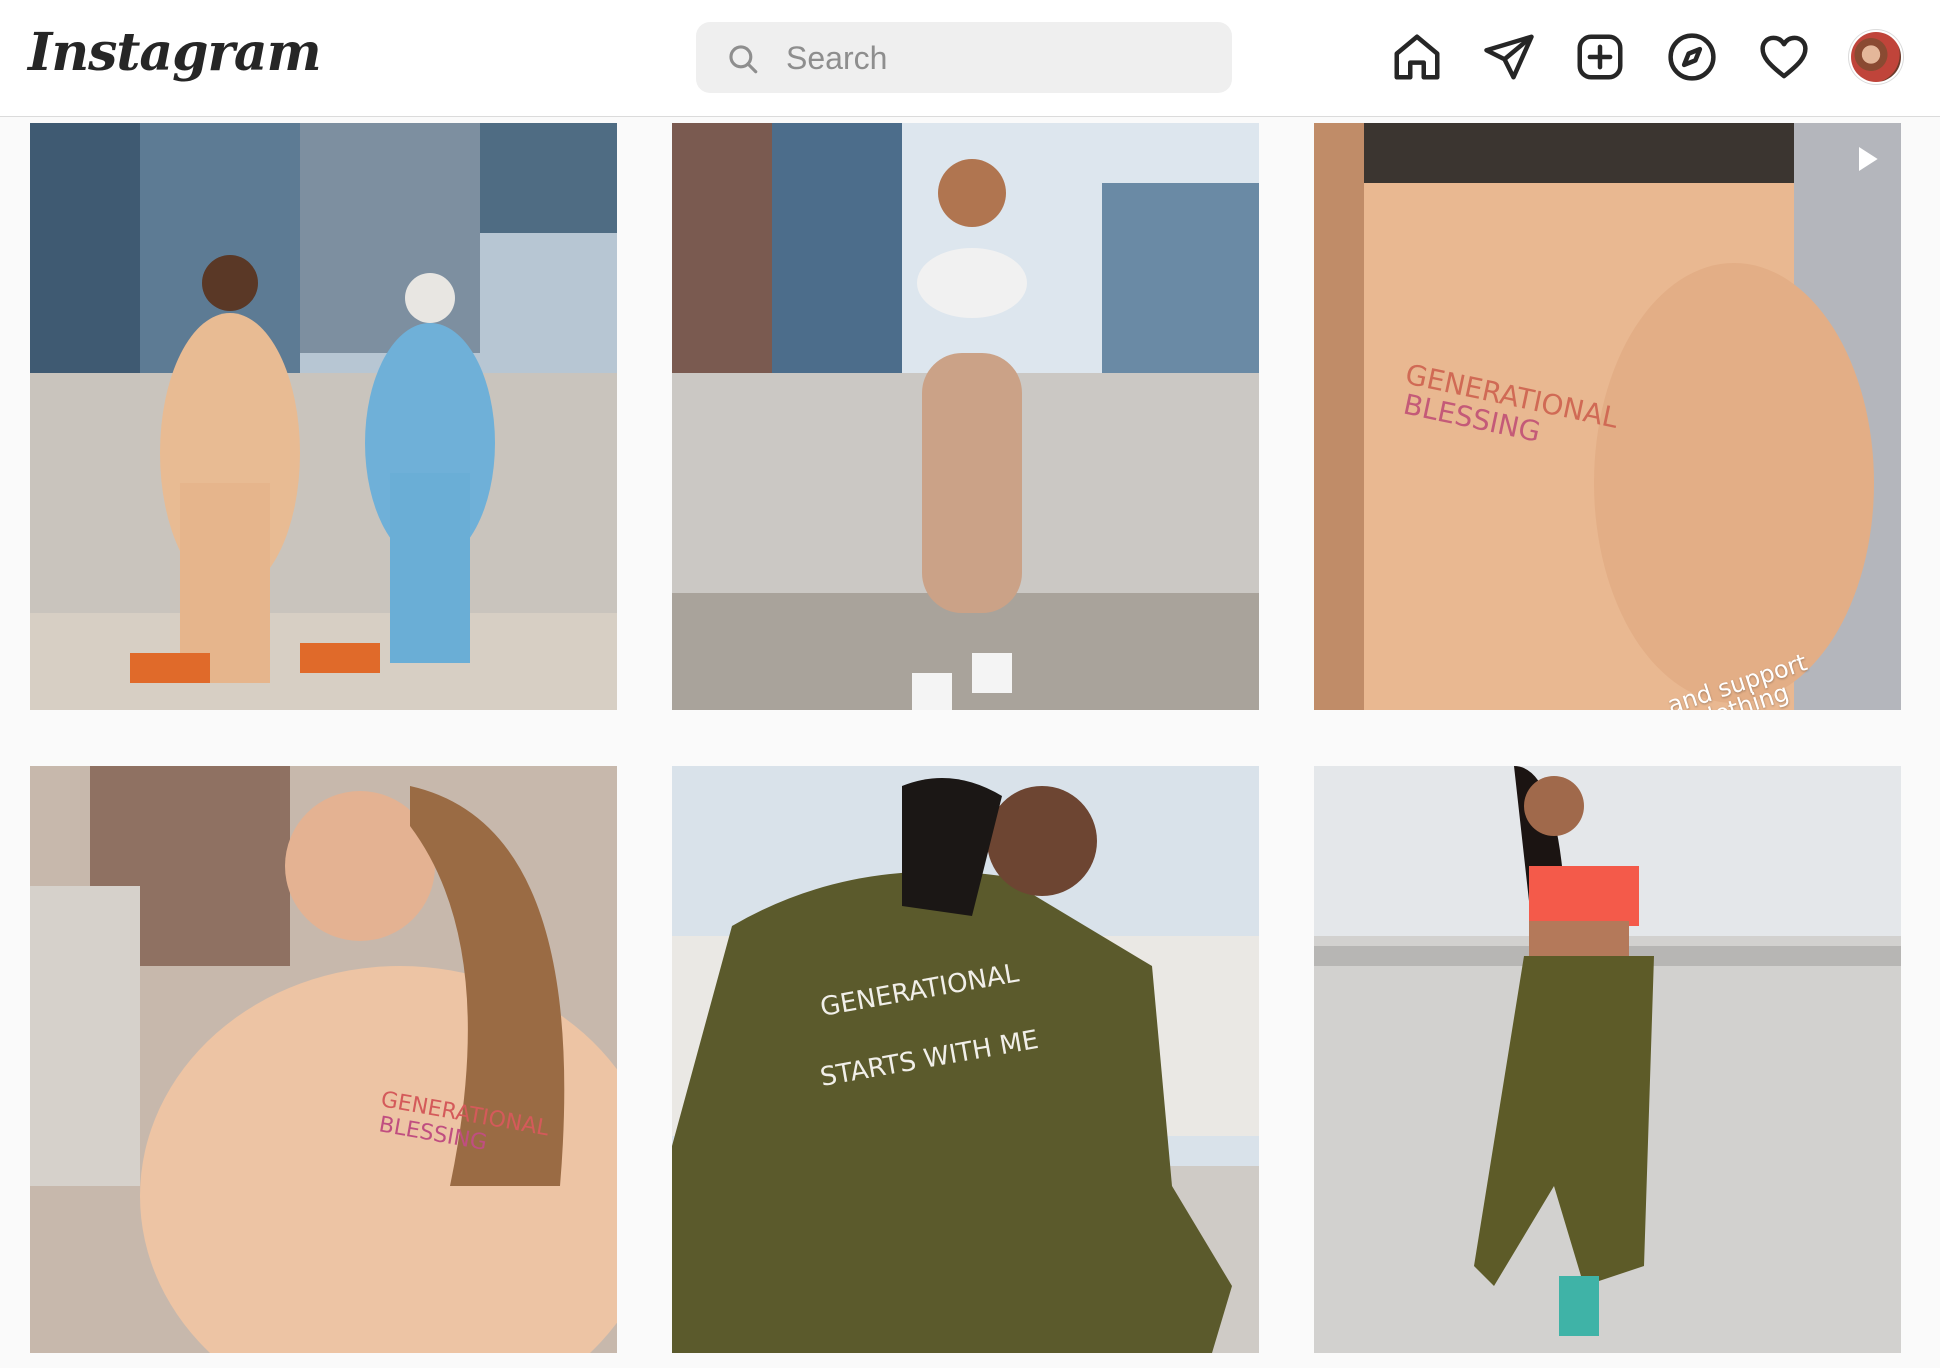  Describe the element at coordinates (1692, 57) in the screenshot. I see `explore-icon` at that location.